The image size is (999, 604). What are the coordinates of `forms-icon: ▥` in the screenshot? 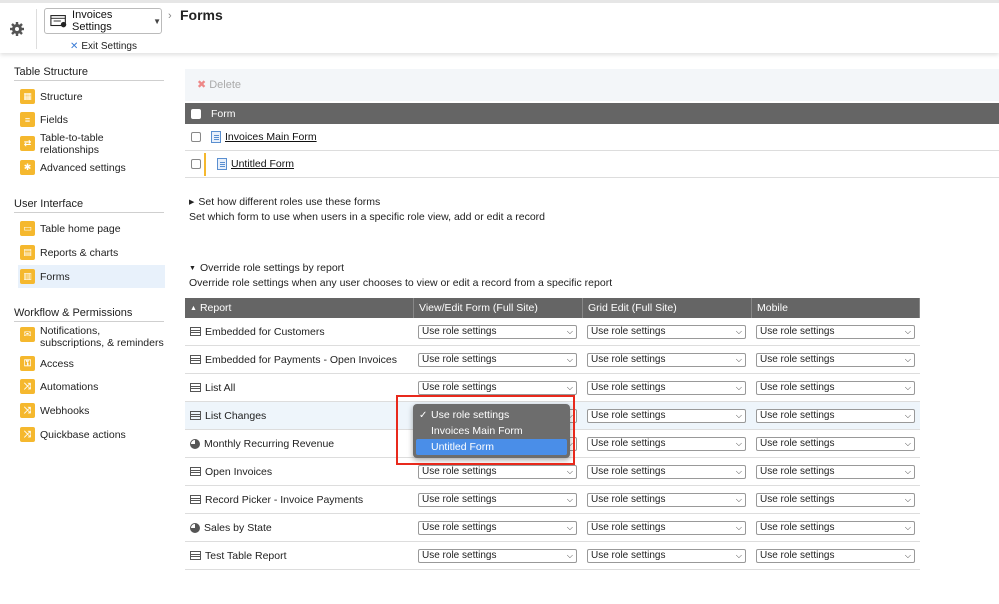 It's located at (27, 276).